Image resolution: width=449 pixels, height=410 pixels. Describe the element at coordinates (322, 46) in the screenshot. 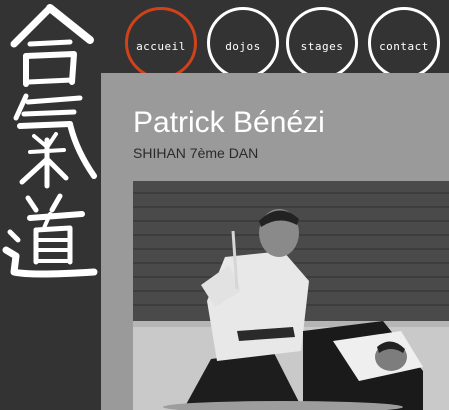

I see `nav-item-label: stages` at that location.